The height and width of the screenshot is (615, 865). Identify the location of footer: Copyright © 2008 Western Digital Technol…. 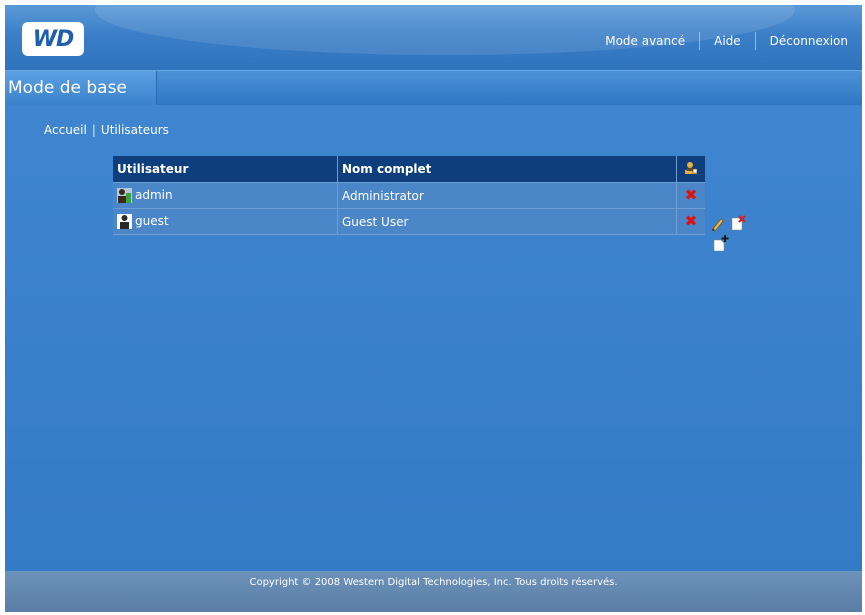
(433, 591).